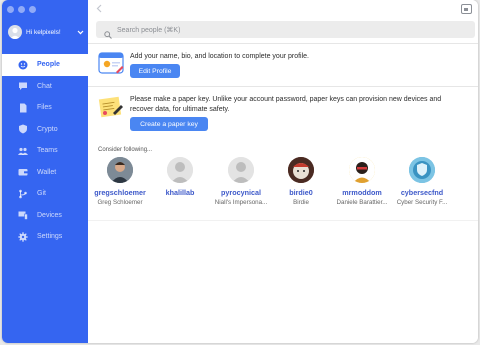 The image size is (480, 345). I want to click on sidebar-item-label: Chat, so click(44, 86).